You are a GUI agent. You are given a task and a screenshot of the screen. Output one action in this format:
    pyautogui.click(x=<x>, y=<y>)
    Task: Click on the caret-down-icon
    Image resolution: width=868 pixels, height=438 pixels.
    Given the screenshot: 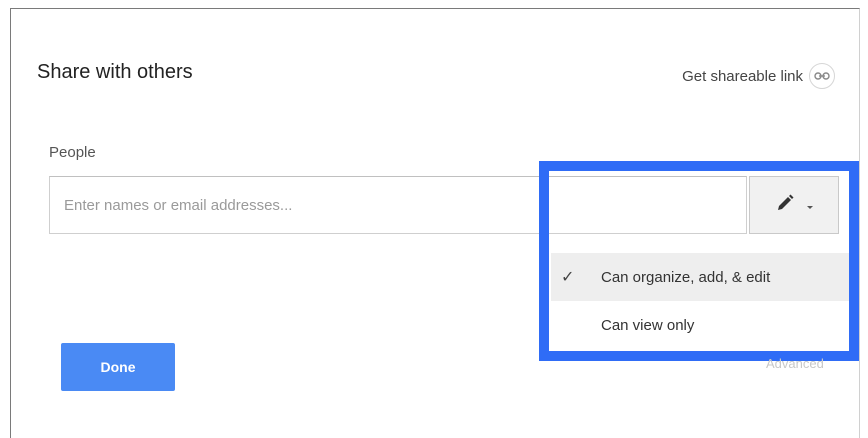 What is the action you would take?
    pyautogui.click(x=810, y=207)
    